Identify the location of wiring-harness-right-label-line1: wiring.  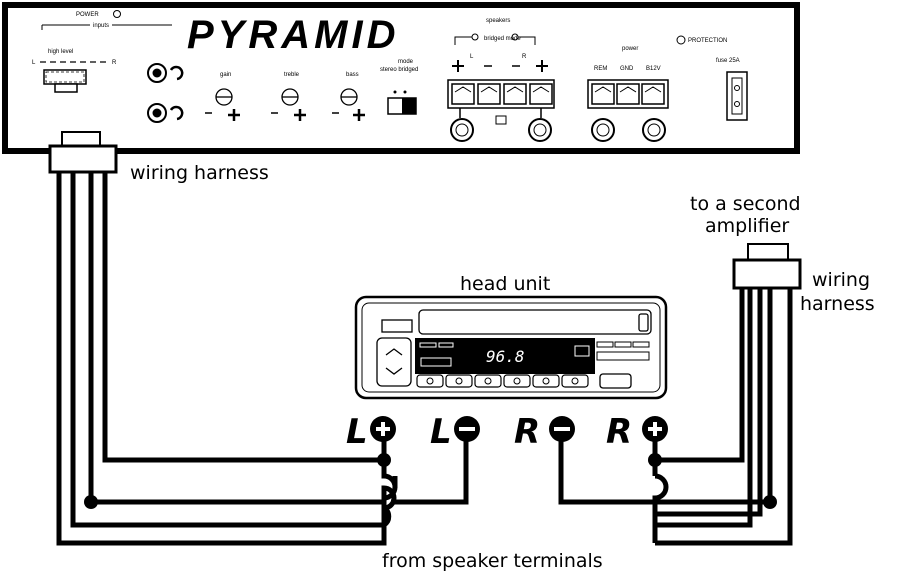
(841, 280).